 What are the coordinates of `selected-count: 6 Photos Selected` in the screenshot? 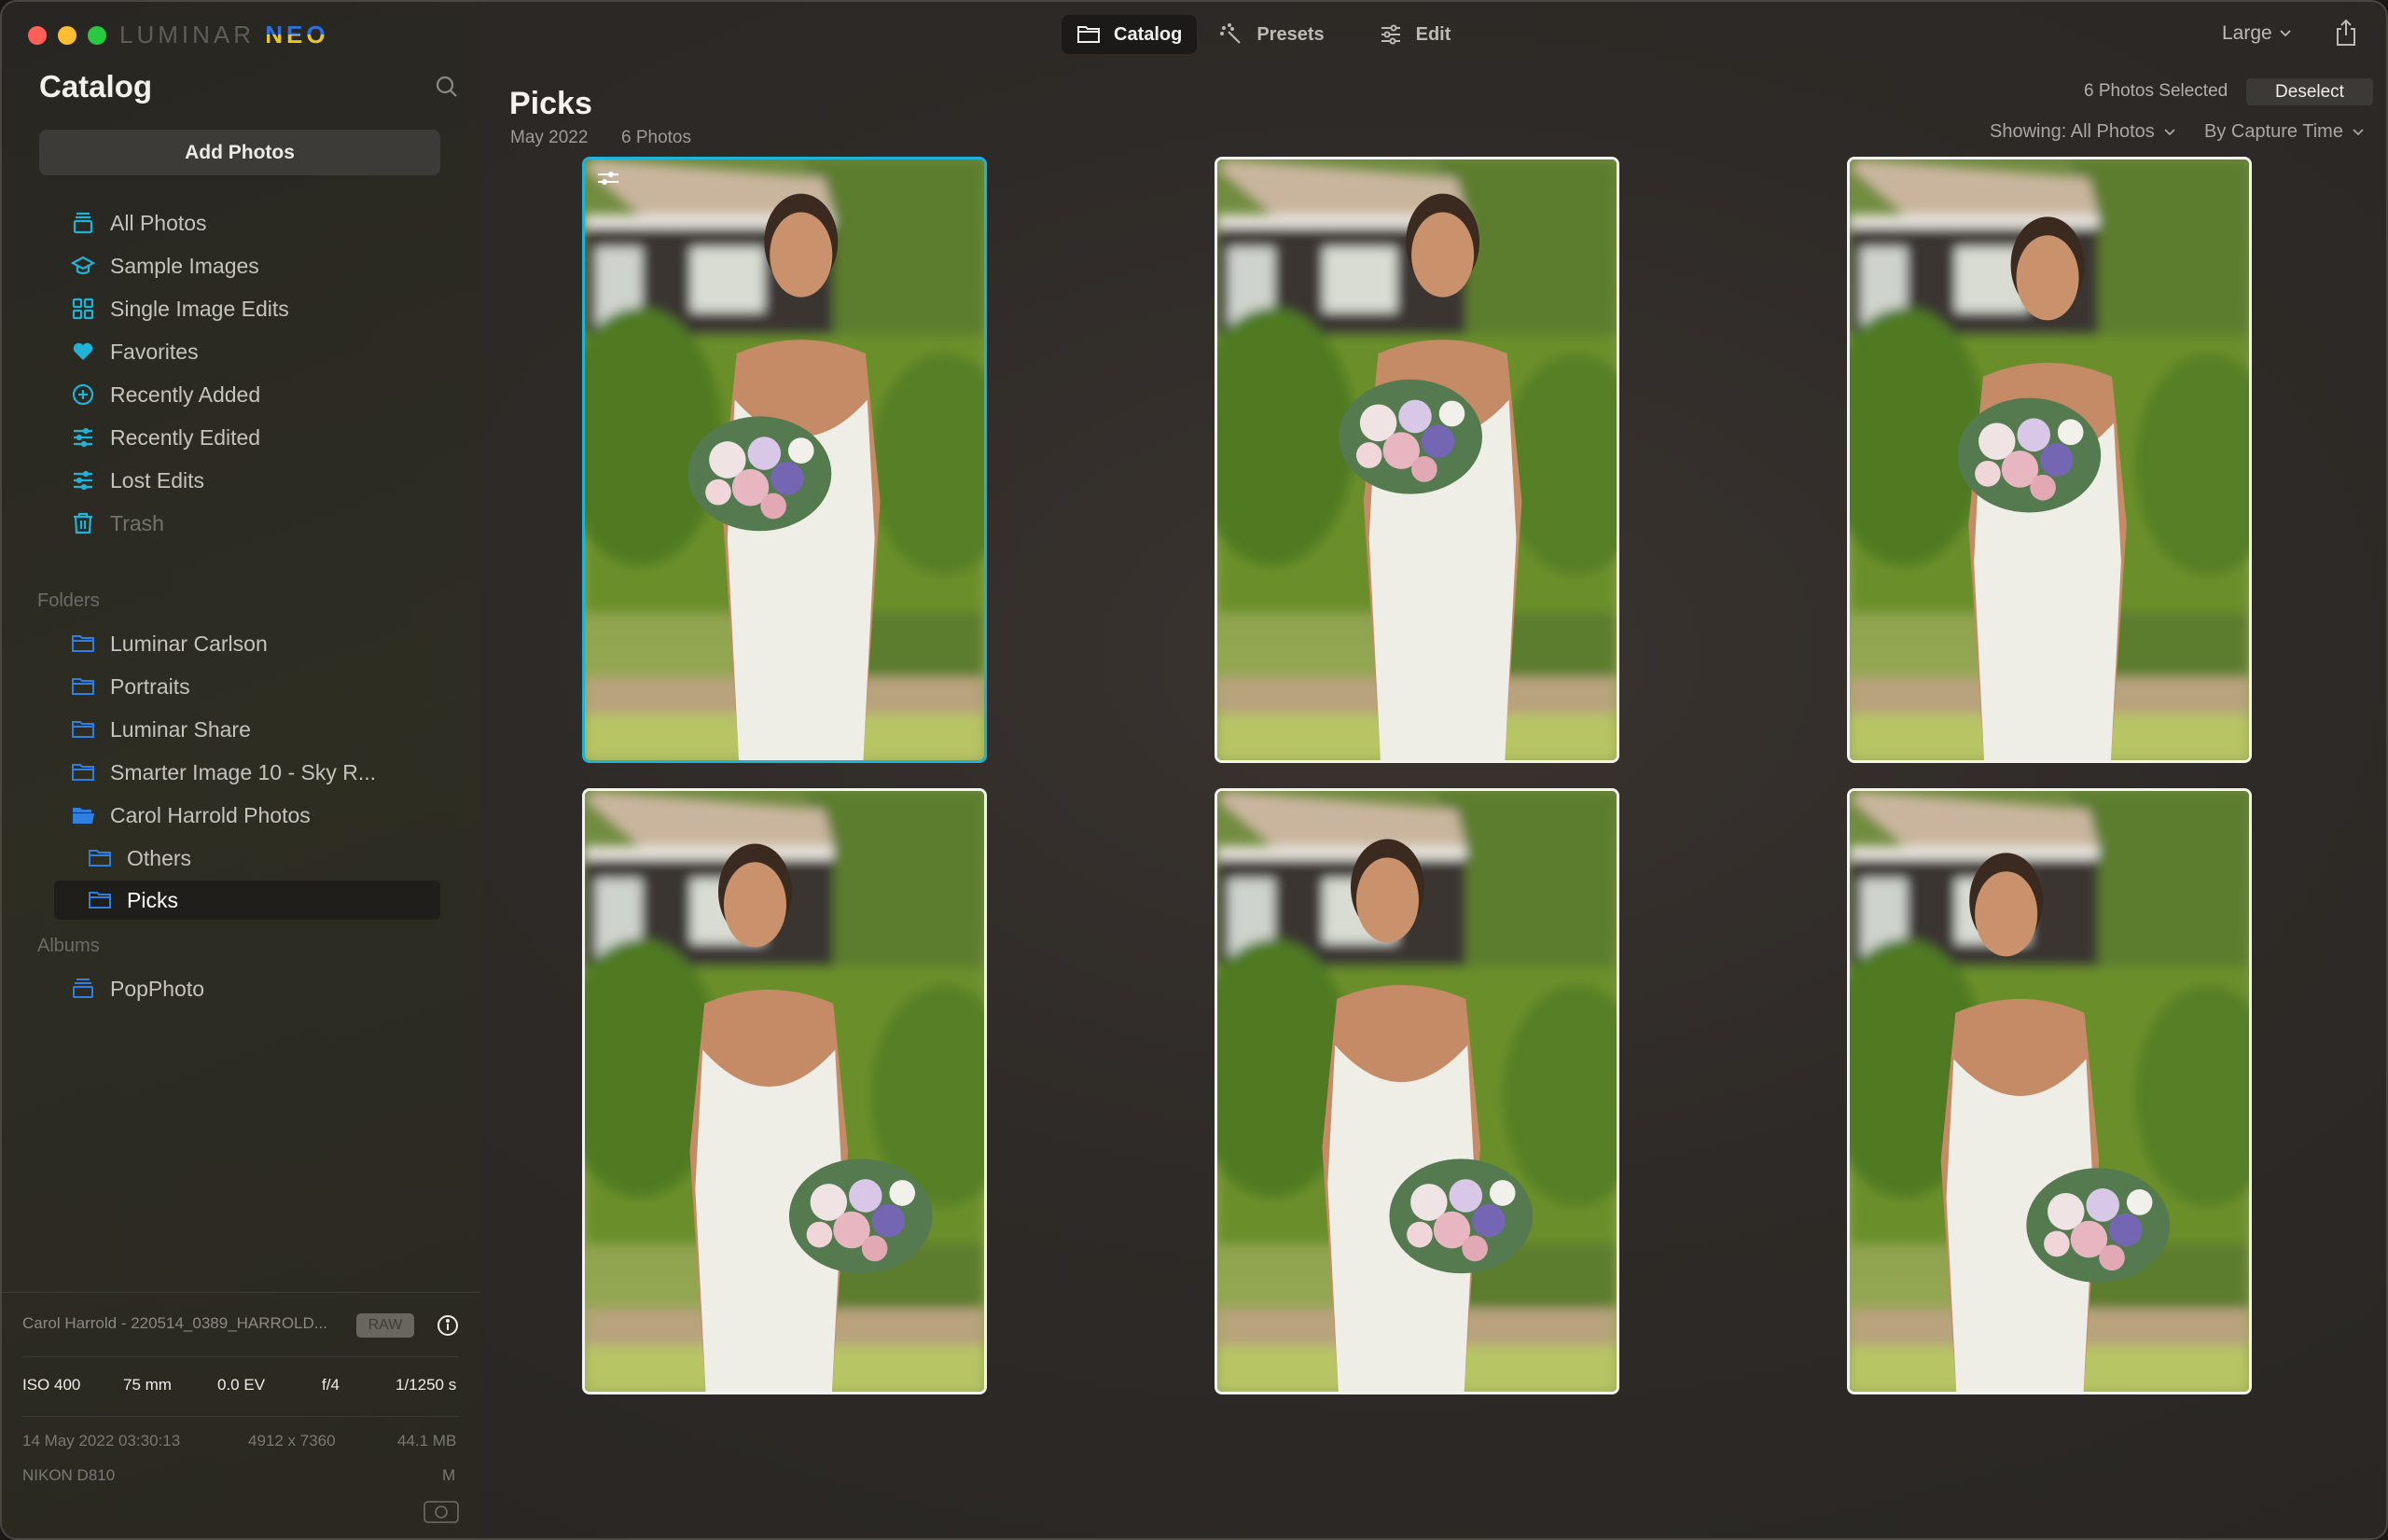 It's located at (2156, 91).